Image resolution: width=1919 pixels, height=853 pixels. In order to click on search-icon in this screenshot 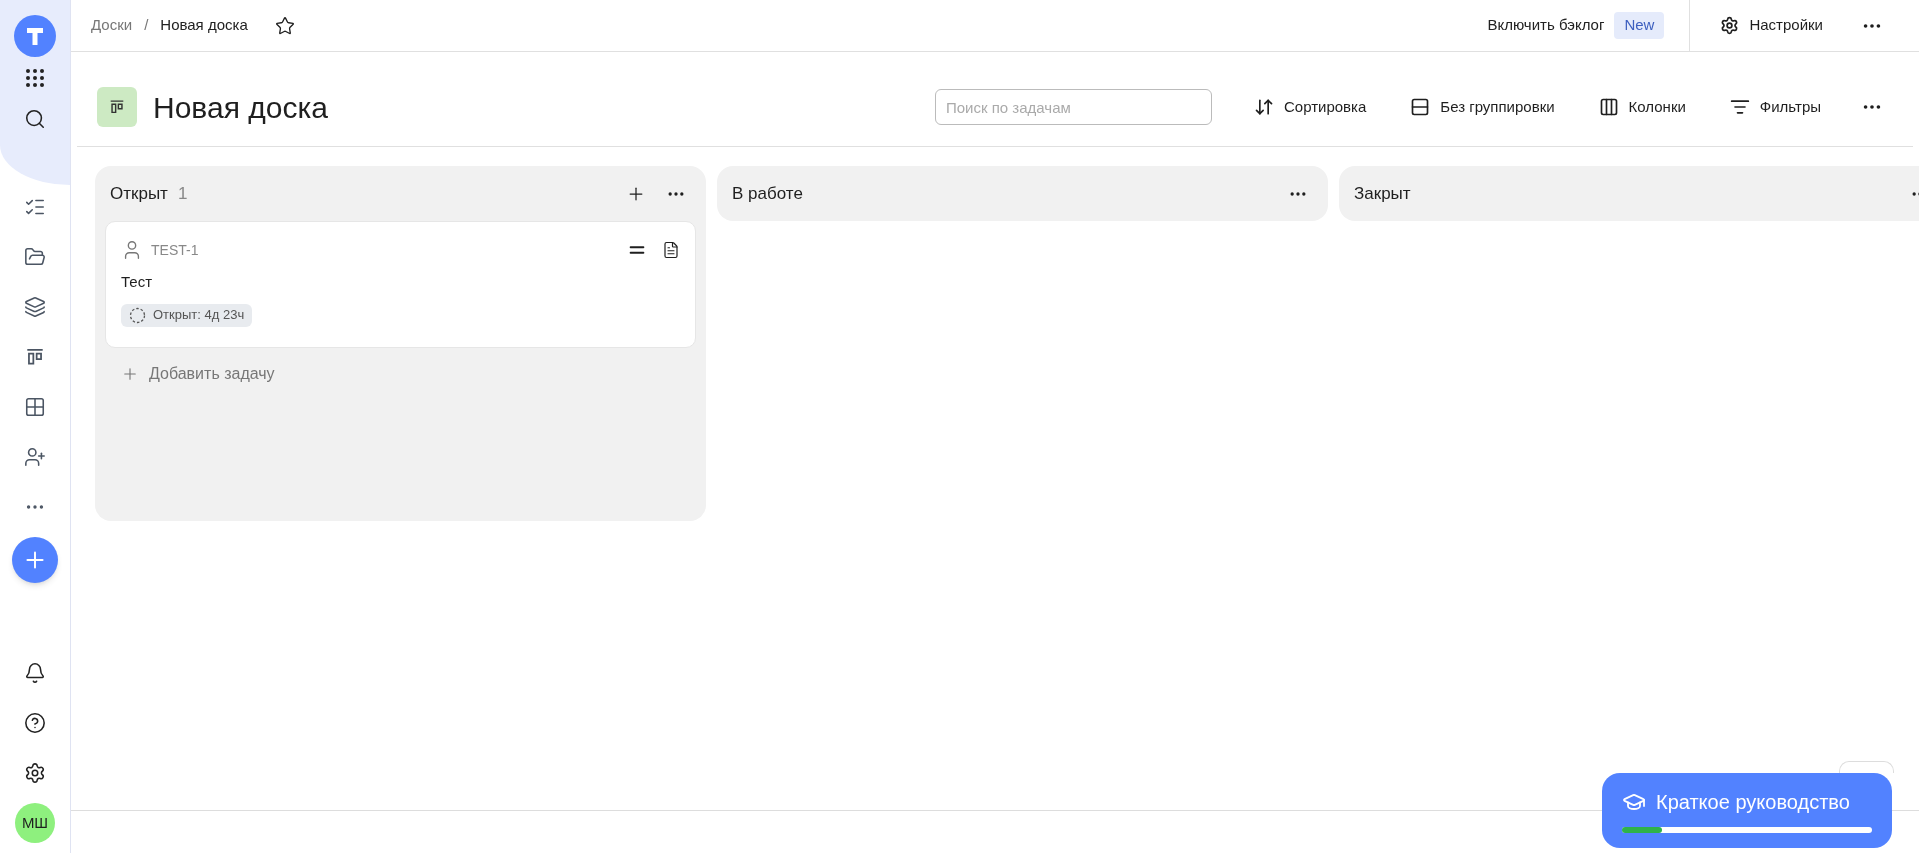, I will do `click(35, 119)`.